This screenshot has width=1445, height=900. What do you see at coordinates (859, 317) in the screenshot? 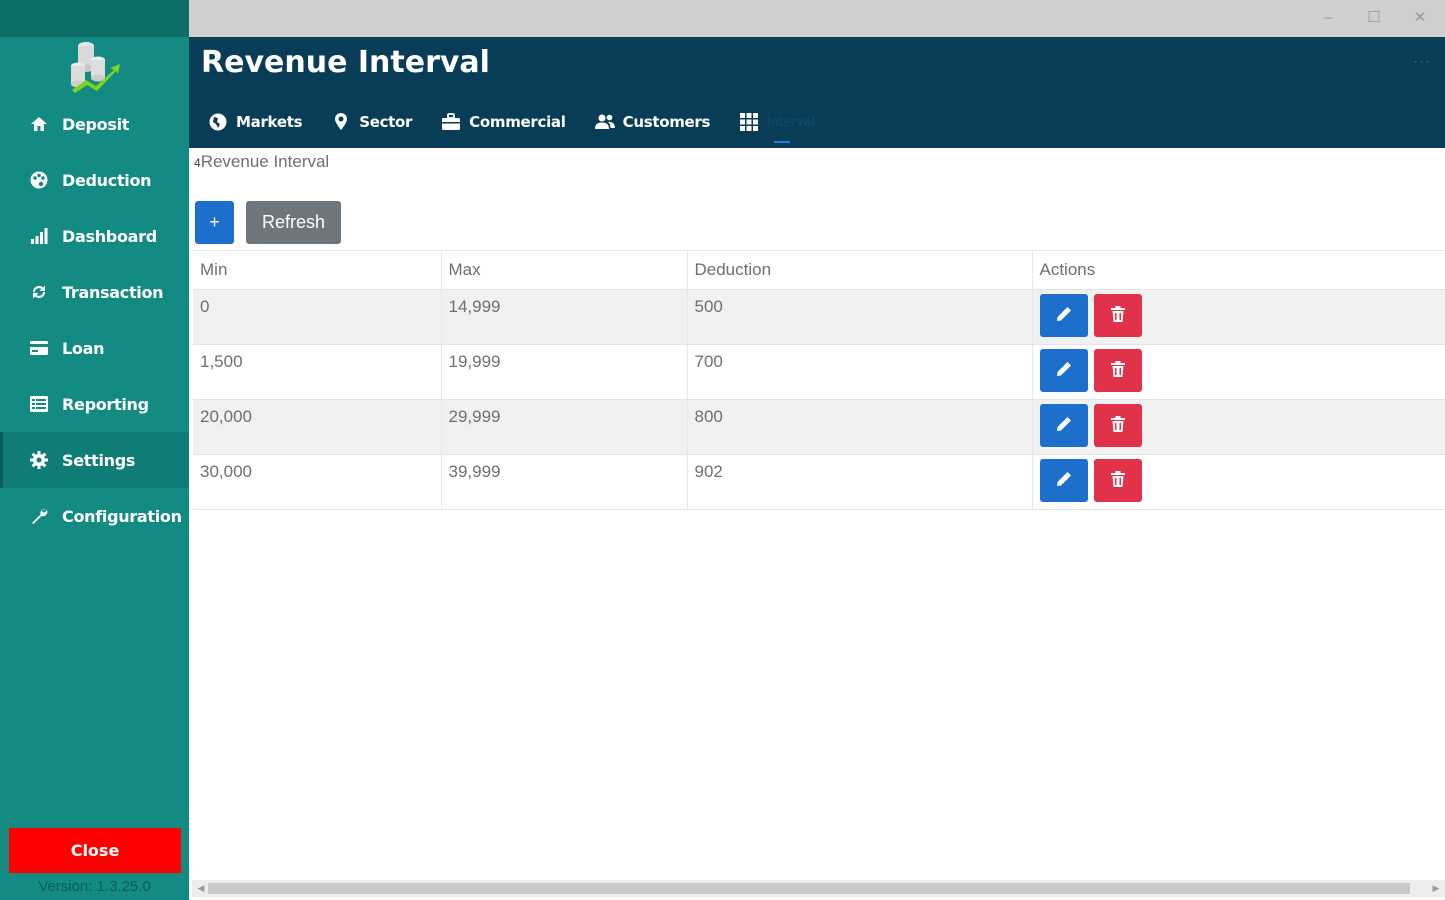
I see `cell-deduction: 500` at bounding box center [859, 317].